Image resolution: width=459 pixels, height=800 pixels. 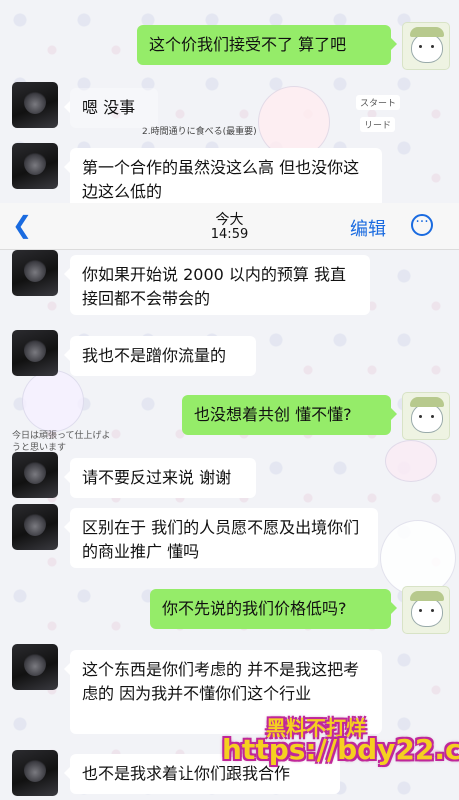 What do you see at coordinates (289, 415) in the screenshot?
I see `message-bubble: 也没想着共创 懂不懂?` at bounding box center [289, 415].